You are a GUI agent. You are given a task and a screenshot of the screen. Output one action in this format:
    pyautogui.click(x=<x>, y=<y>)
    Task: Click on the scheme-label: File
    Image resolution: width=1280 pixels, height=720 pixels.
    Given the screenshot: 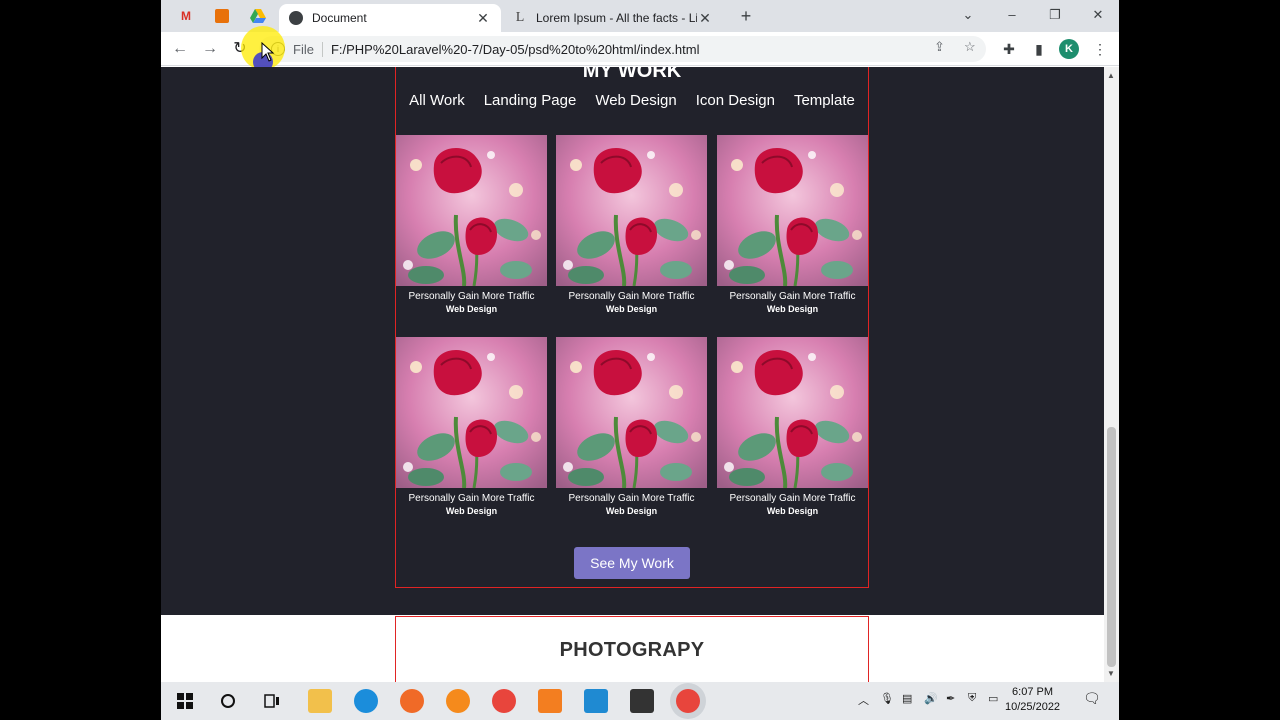 What is the action you would take?
    pyautogui.click(x=308, y=49)
    